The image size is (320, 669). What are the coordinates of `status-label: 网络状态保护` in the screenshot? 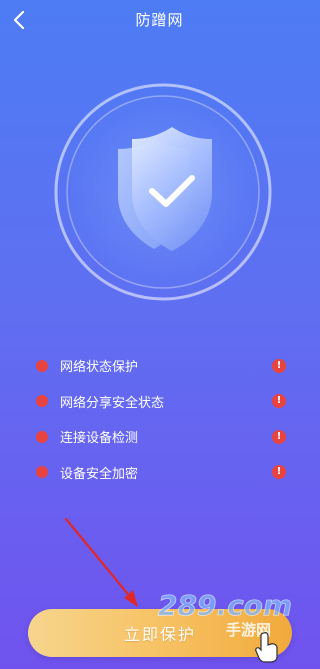 It's located at (99, 368).